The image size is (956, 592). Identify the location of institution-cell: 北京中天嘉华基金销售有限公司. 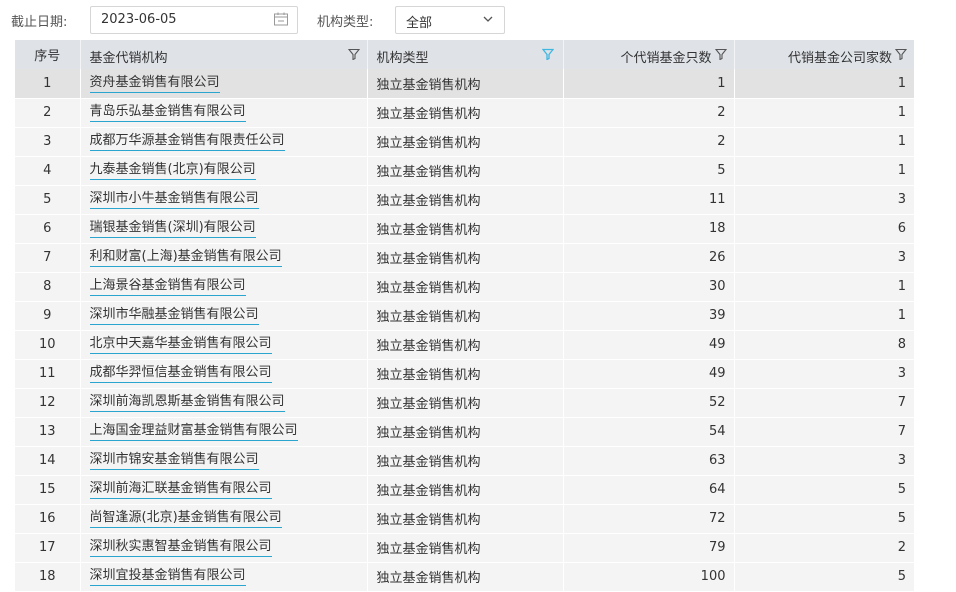
(224, 345).